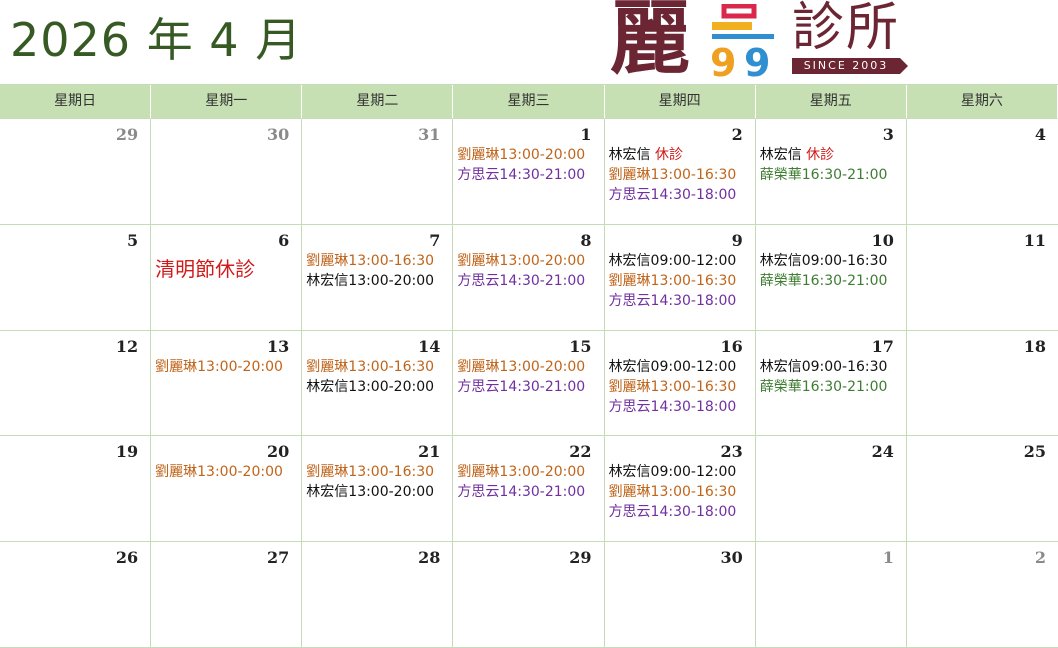 The height and width of the screenshot is (648, 1058). What do you see at coordinates (429, 346) in the screenshot?
I see `day-number: 14` at bounding box center [429, 346].